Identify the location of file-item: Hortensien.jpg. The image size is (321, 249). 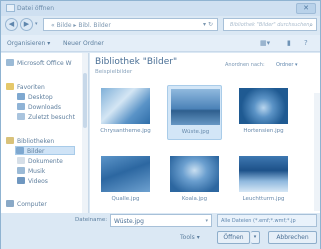
(263, 112).